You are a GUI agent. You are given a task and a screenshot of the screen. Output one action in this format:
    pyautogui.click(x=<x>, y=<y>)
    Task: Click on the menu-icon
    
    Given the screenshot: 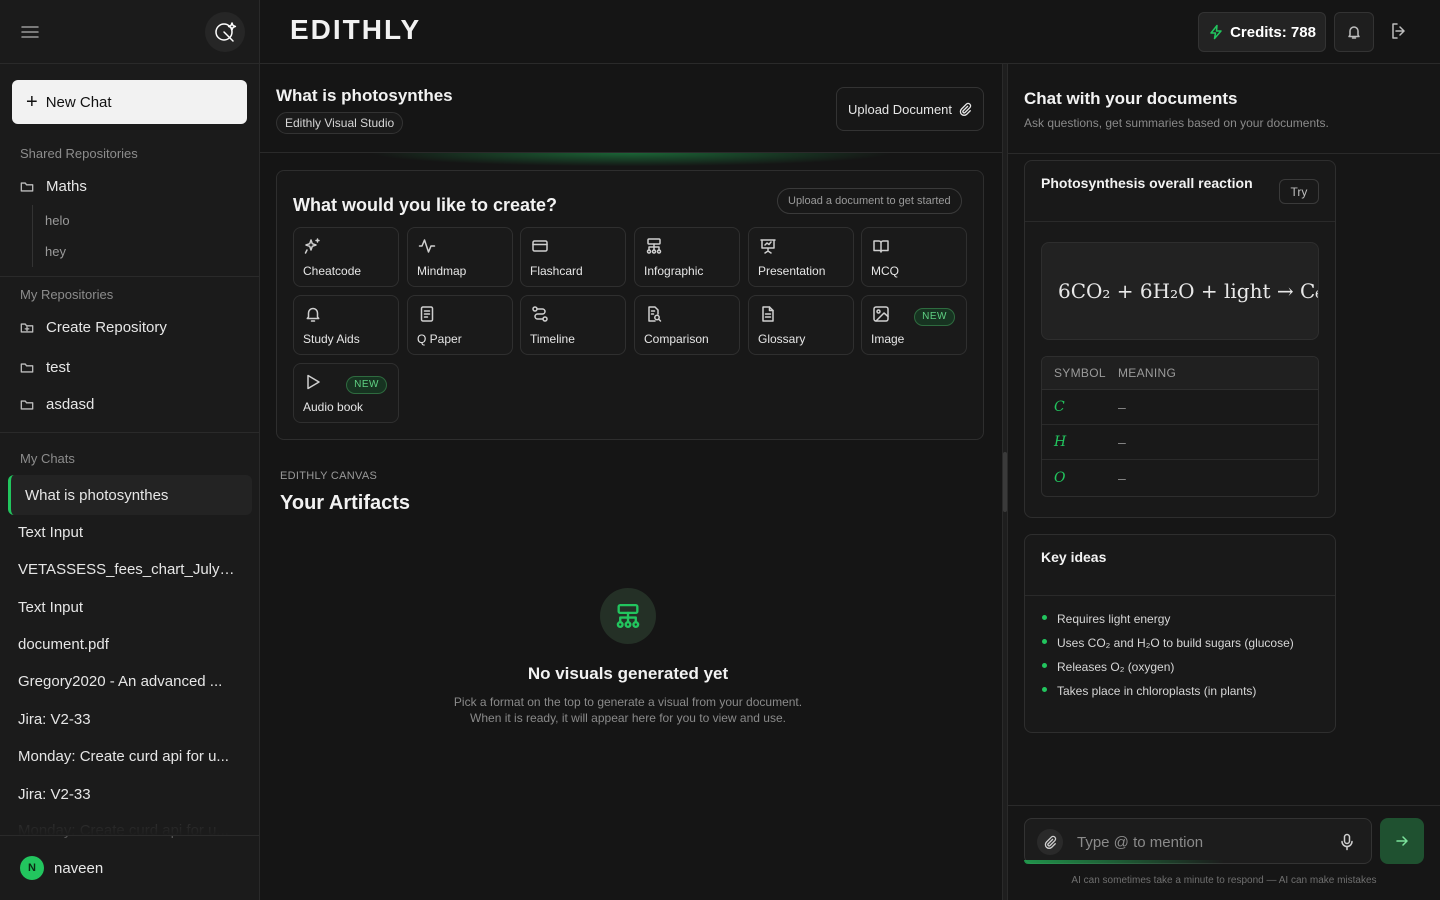 What is the action you would take?
    pyautogui.click(x=30, y=32)
    